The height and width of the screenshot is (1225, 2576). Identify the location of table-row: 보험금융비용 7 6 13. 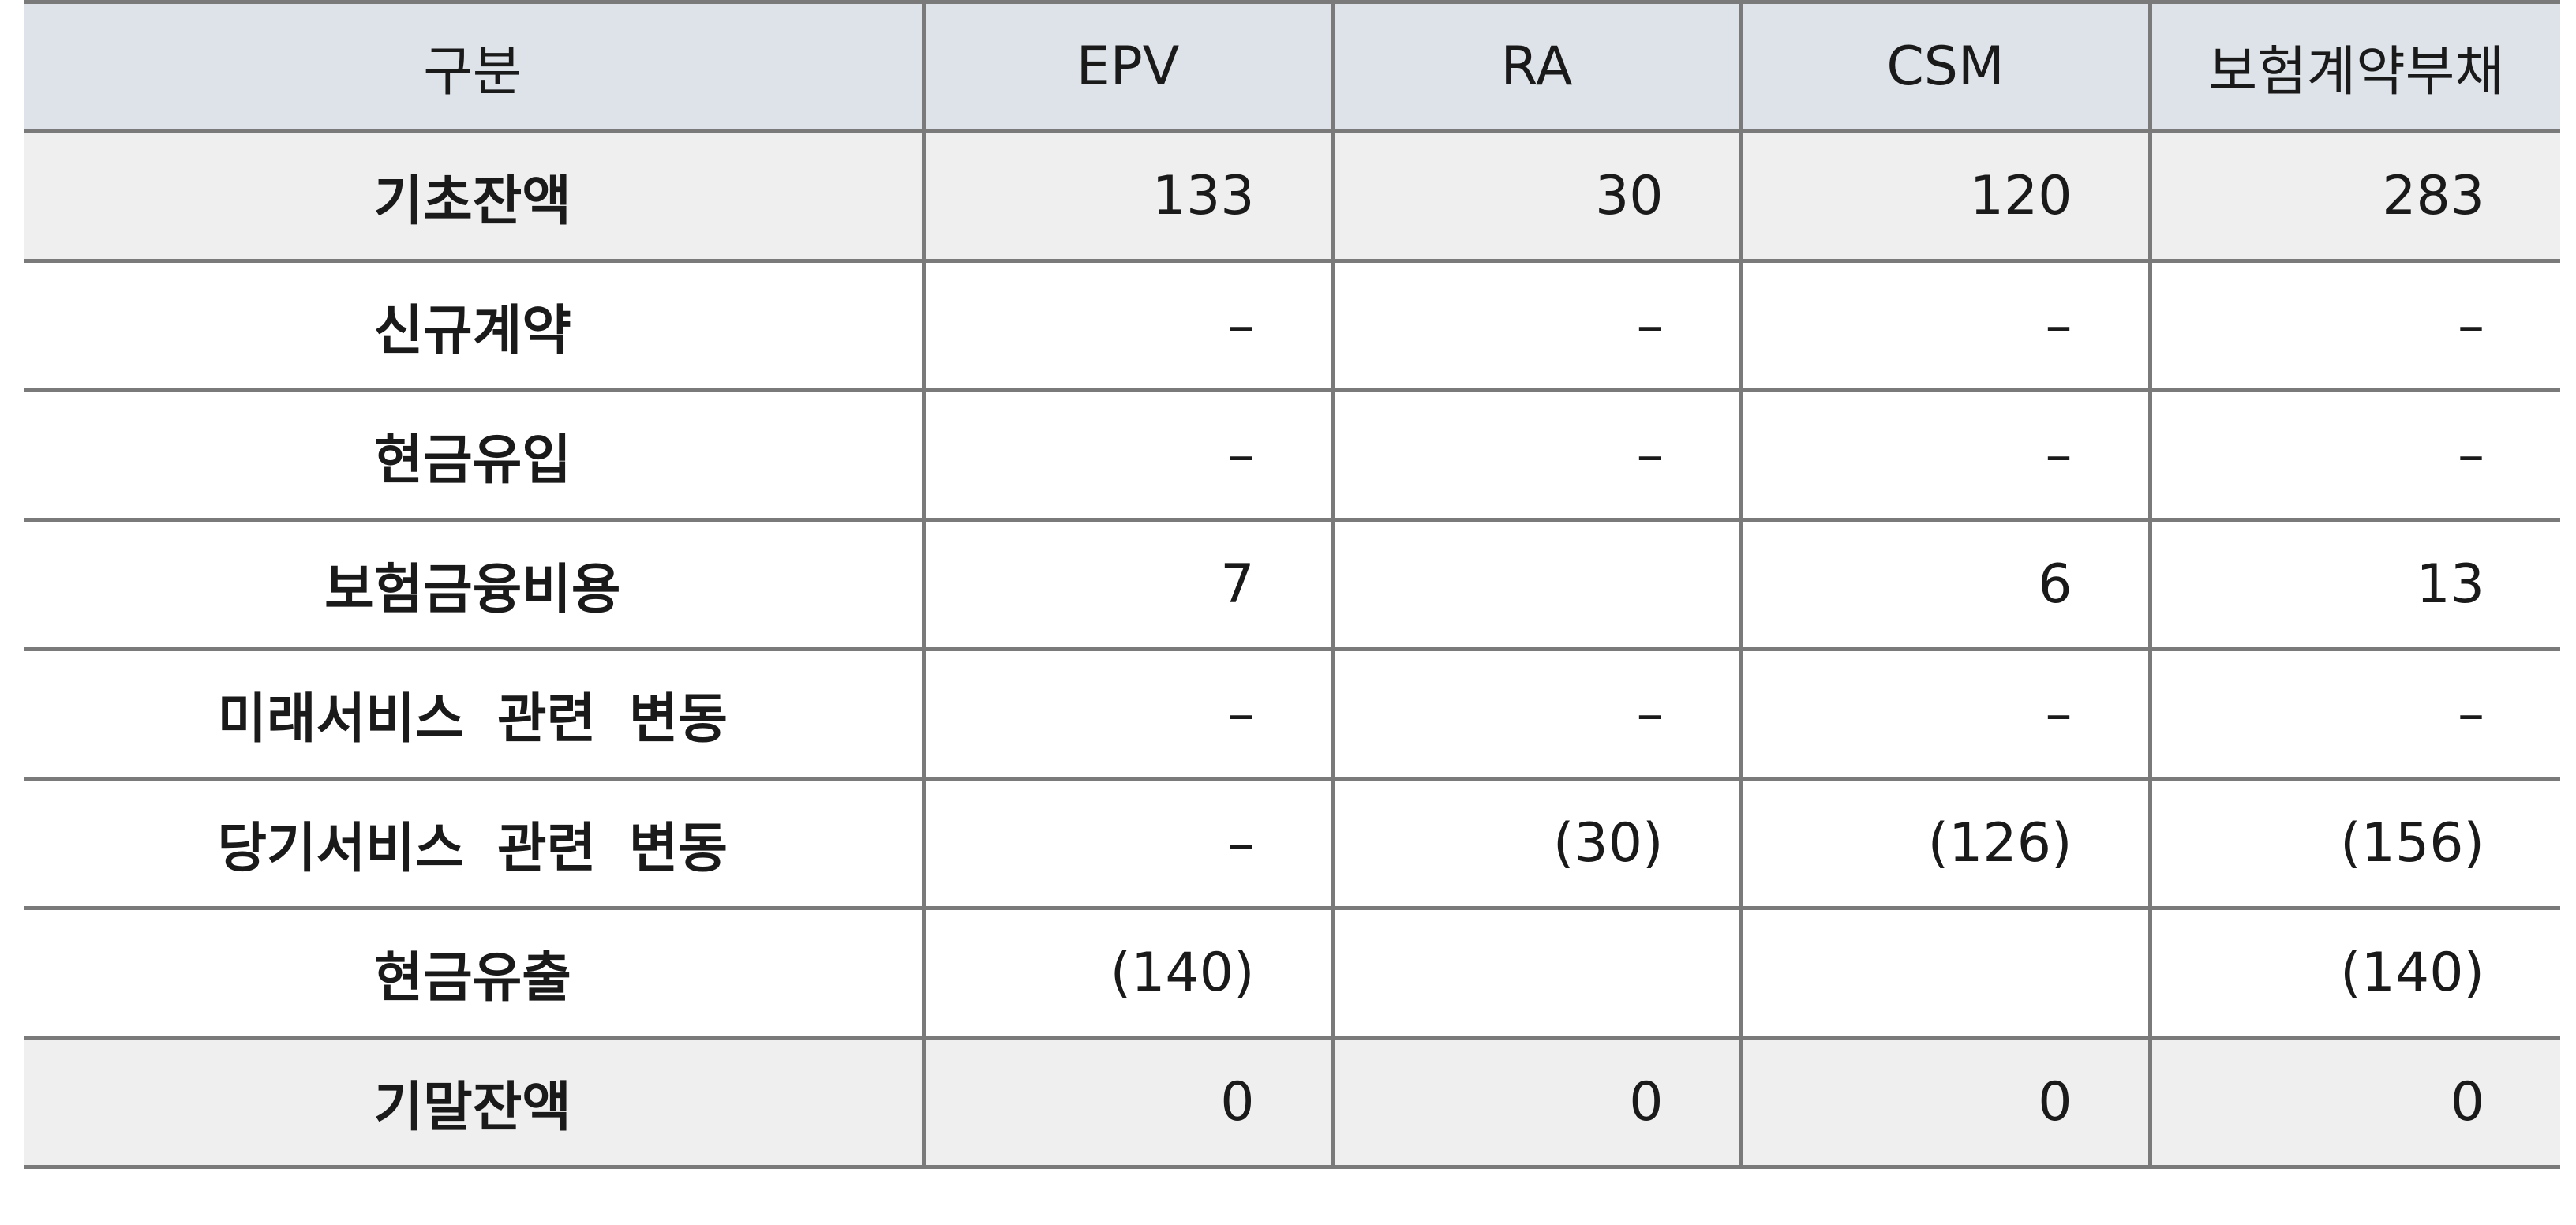
(1292, 584).